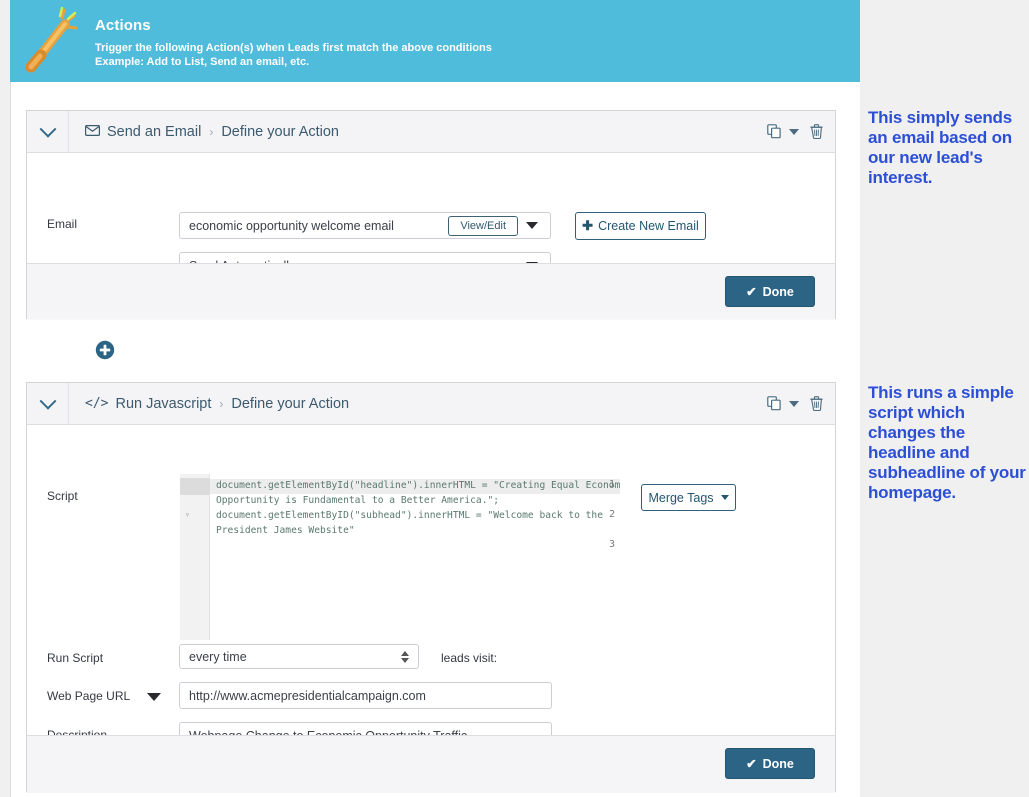 The image size is (1029, 797). I want to click on create-new-email-label: Create New Email, so click(648, 226).